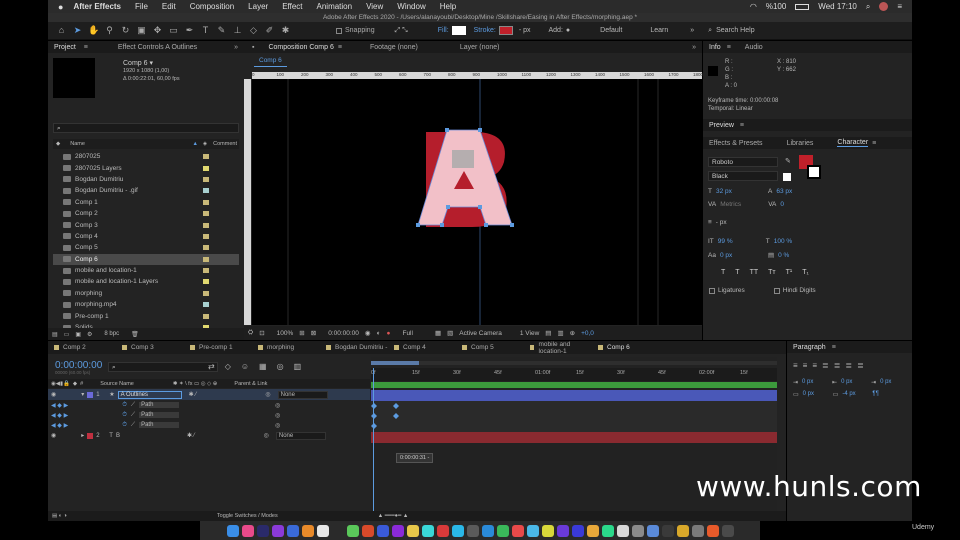 The width and height of the screenshot is (960, 540). Describe the element at coordinates (814, 365) in the screenshot. I see `align-right-button: ≡` at that location.